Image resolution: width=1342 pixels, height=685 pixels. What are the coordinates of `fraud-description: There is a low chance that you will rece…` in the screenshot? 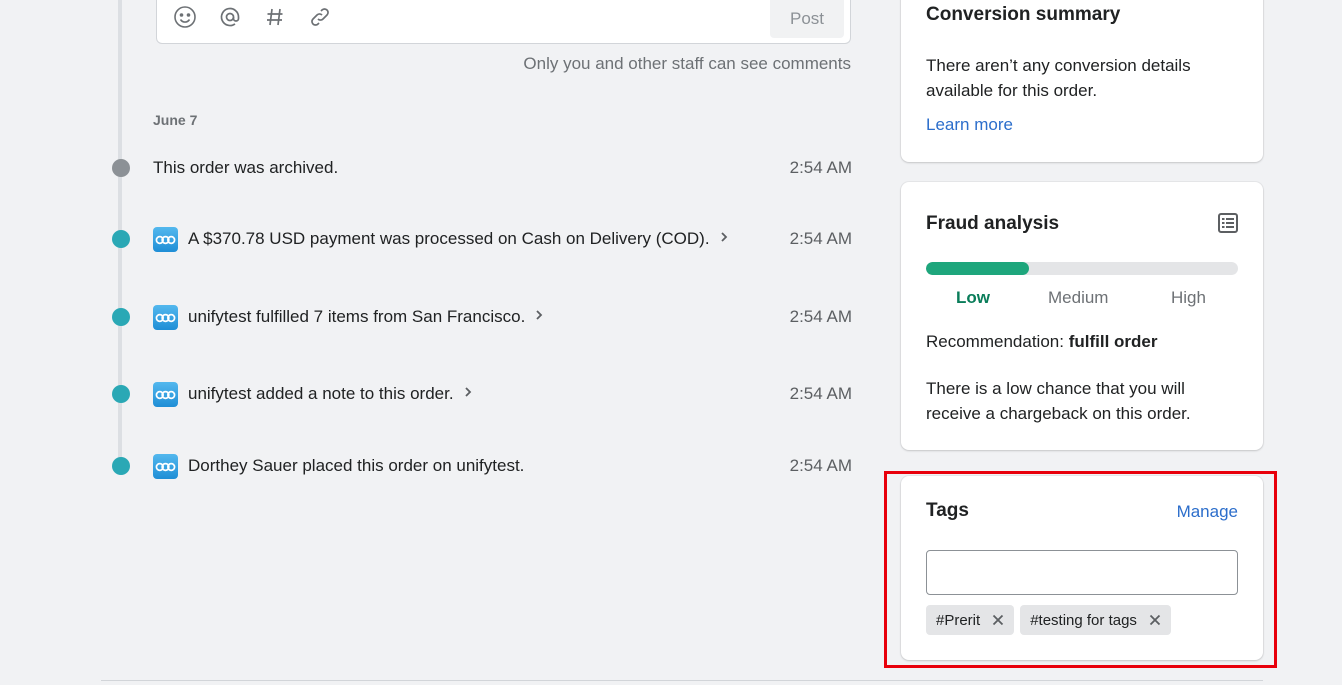 It's located at (1058, 401).